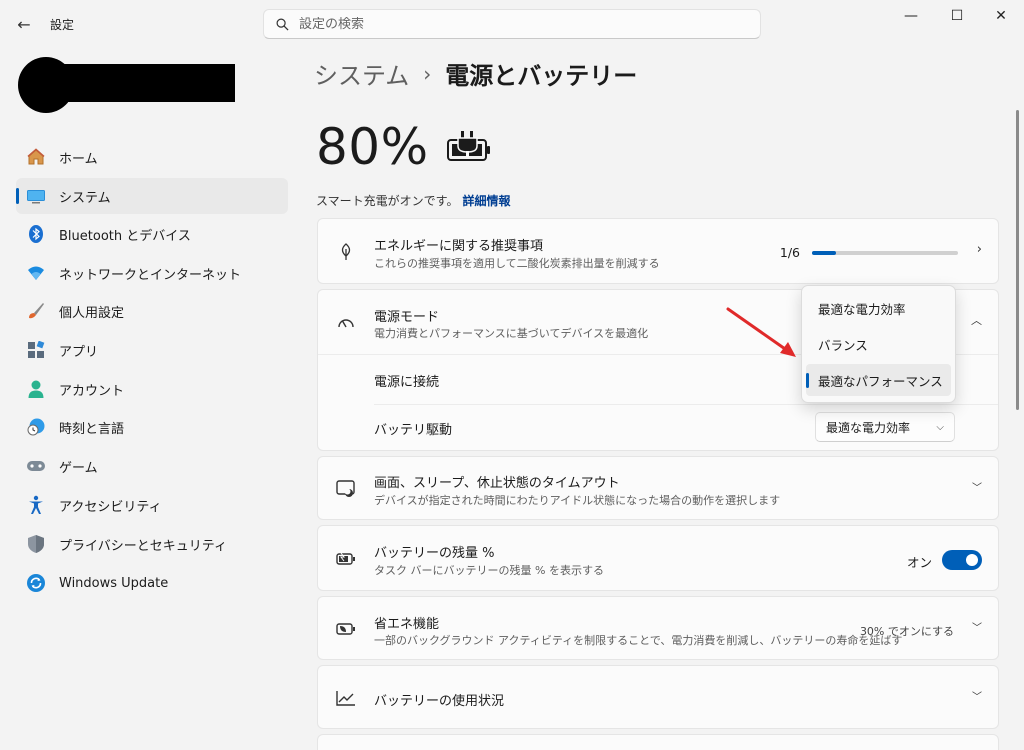  Describe the element at coordinates (517, 263) in the screenshot. I see `energy-recommendations-desc: これらの推奨事項を適用して二酸化炭素排出量を削減する` at that location.